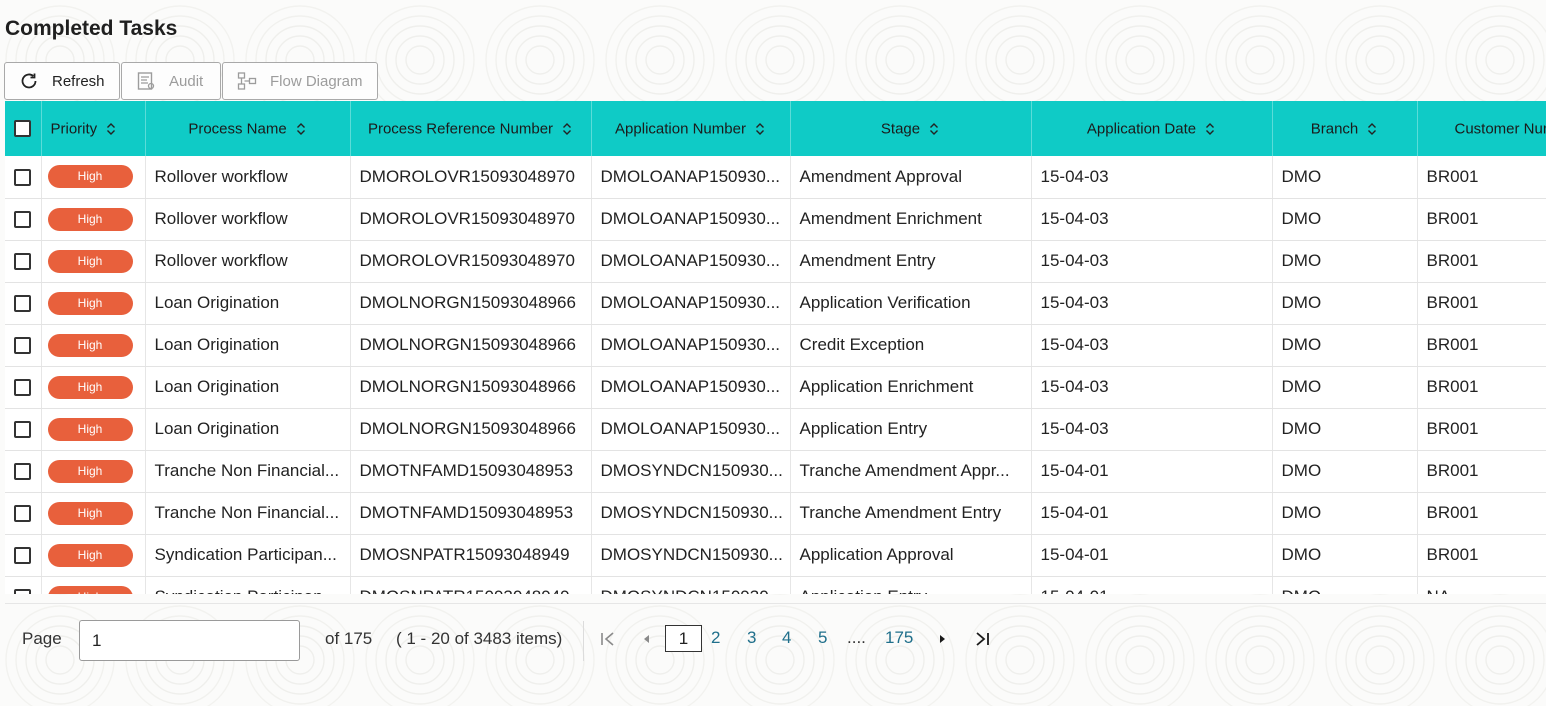 The width and height of the screenshot is (1546, 706). I want to click on last-page-icon, so click(982, 639).